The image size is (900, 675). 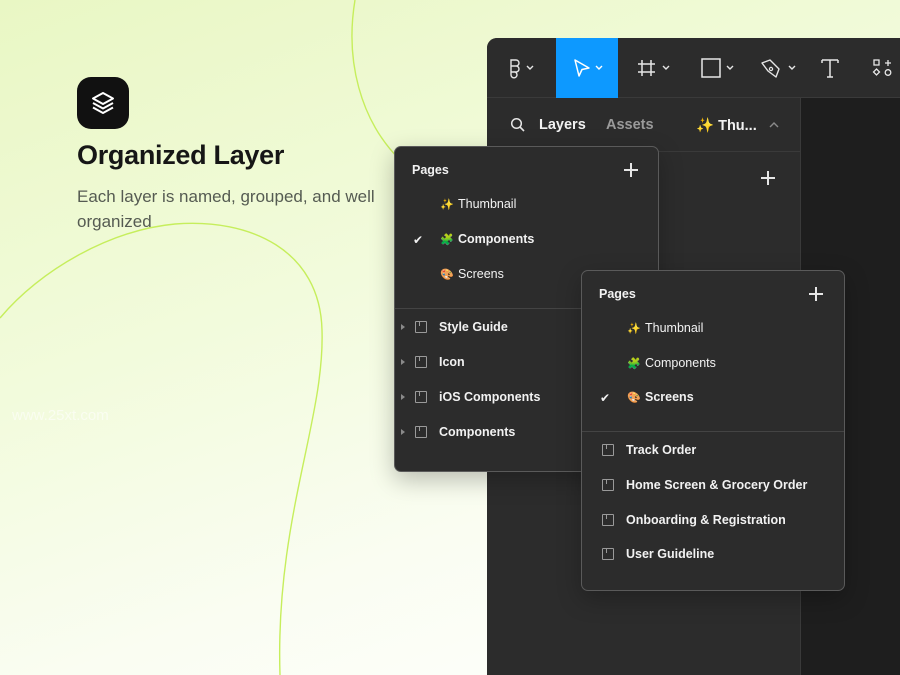 What do you see at coordinates (452, 362) in the screenshot?
I see `layer-label: Icon` at bounding box center [452, 362].